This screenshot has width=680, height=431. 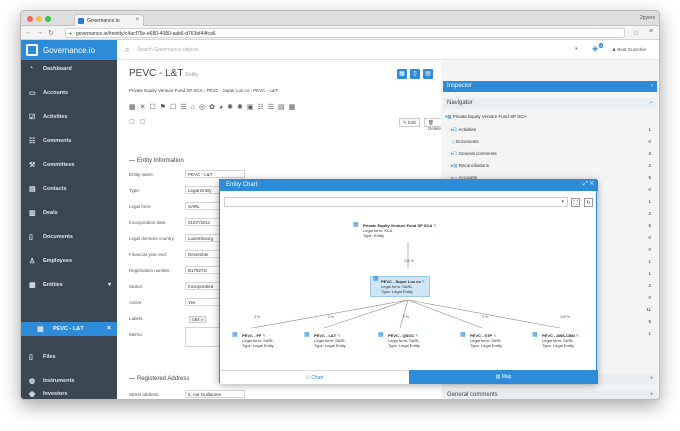 What do you see at coordinates (314, 377) in the screenshot?
I see `tab-chart: ⚇ Chart` at bounding box center [314, 377].